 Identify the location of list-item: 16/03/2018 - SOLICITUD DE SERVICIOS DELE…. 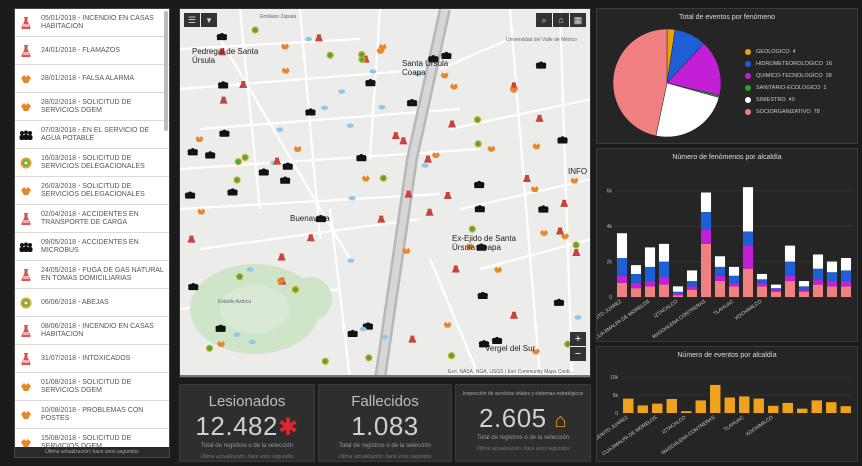
(92, 163).